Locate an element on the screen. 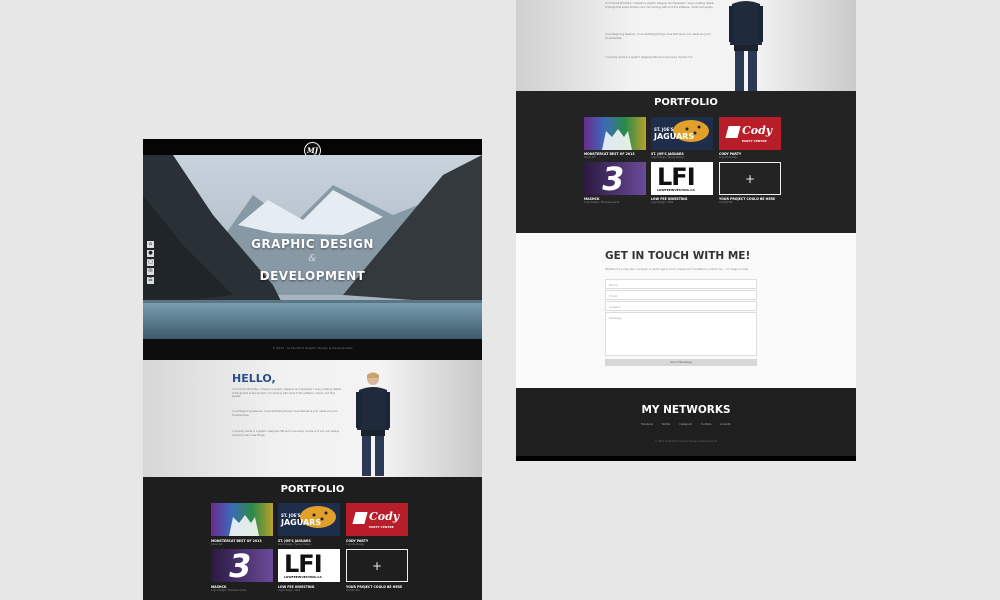 The width and height of the screenshot is (1000, 600). home-icon: ⌂ is located at coordinates (150, 244).